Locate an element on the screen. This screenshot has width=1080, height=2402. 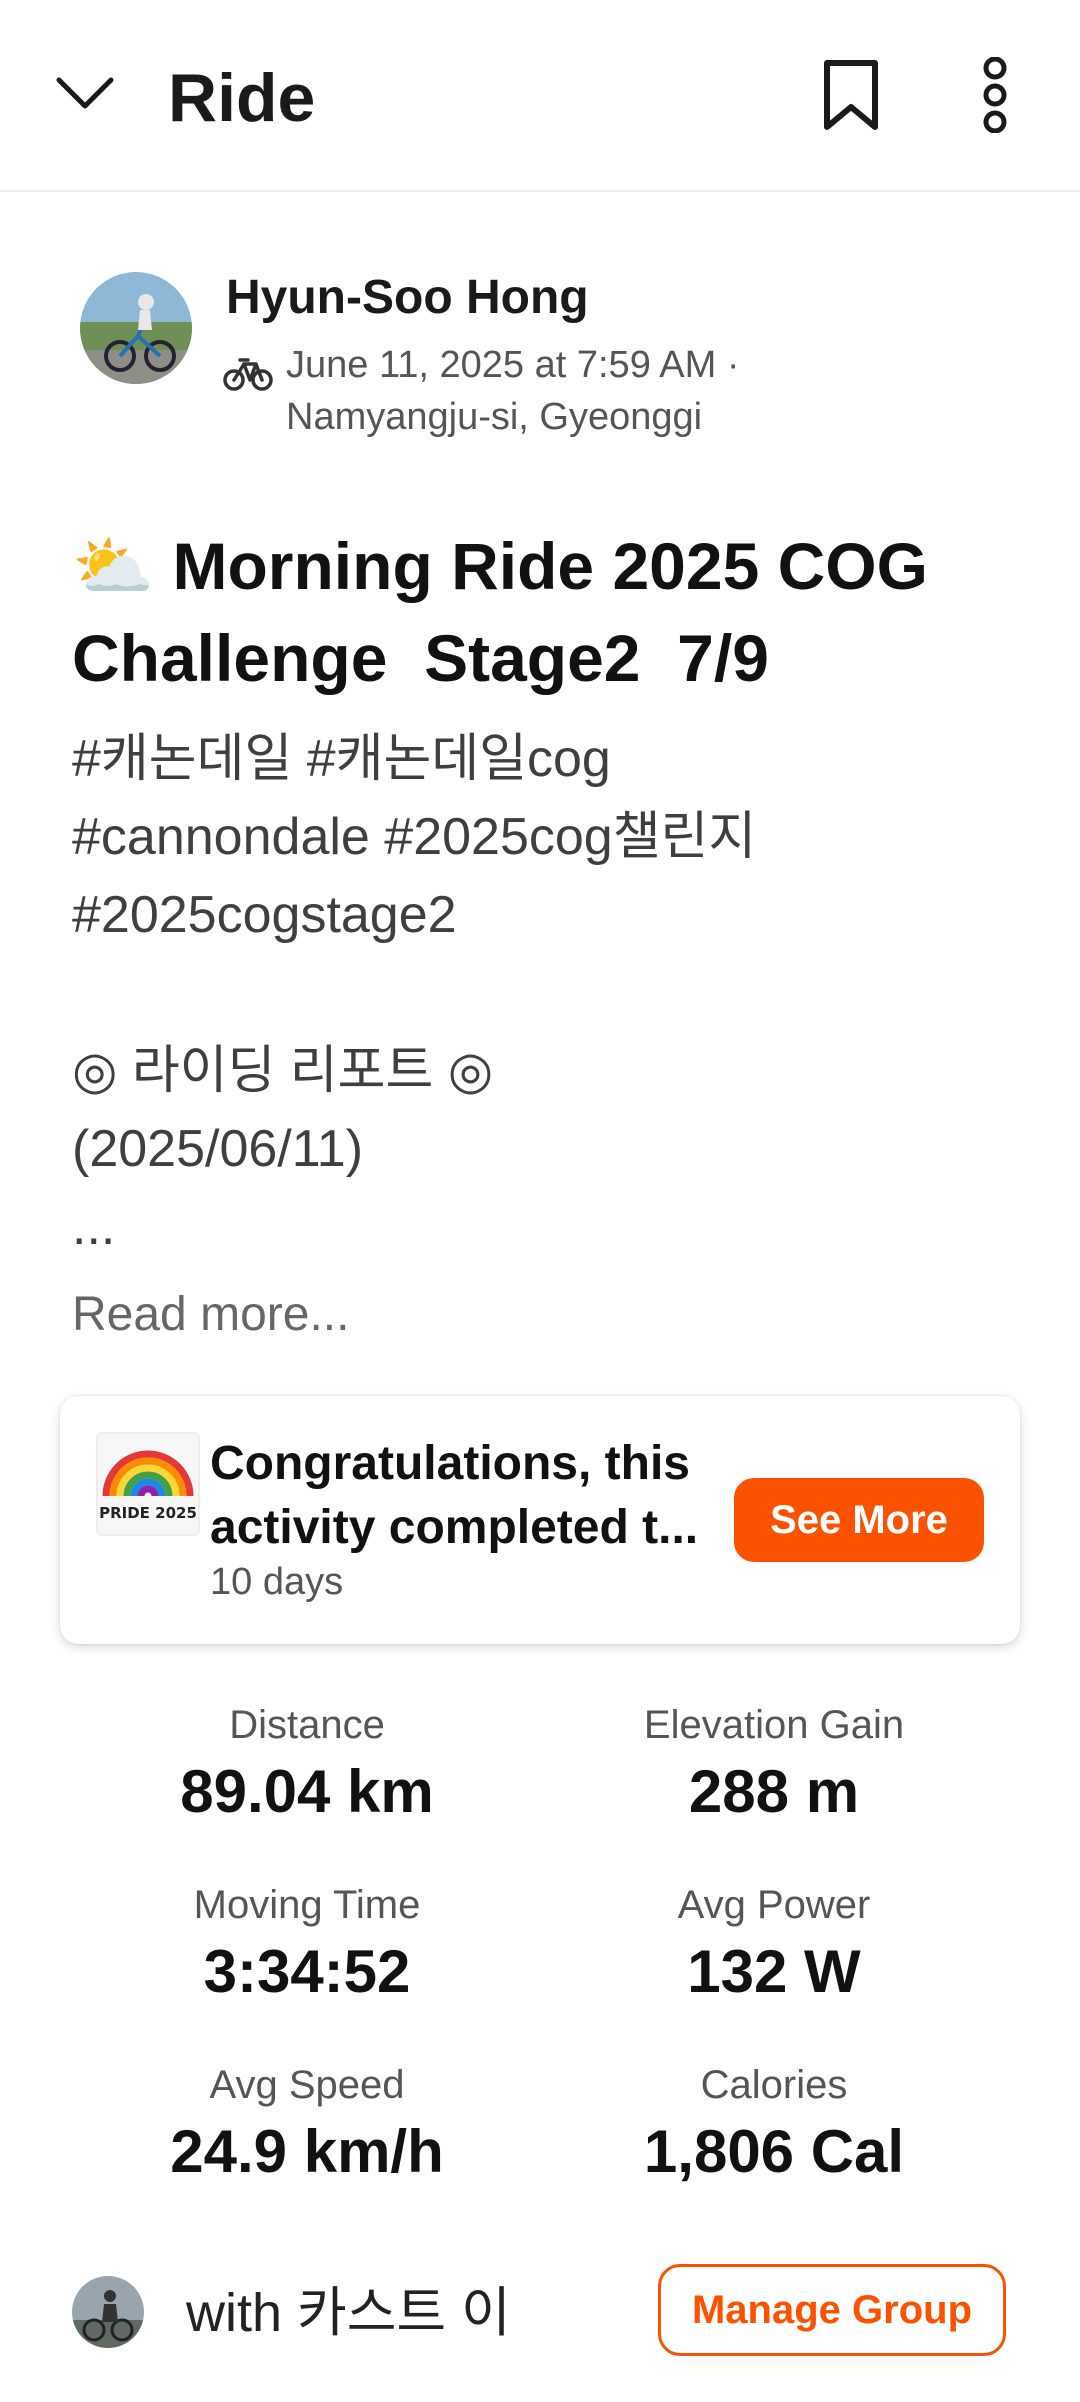
stat-label: Avg Speed is located at coordinates (307, 2085).